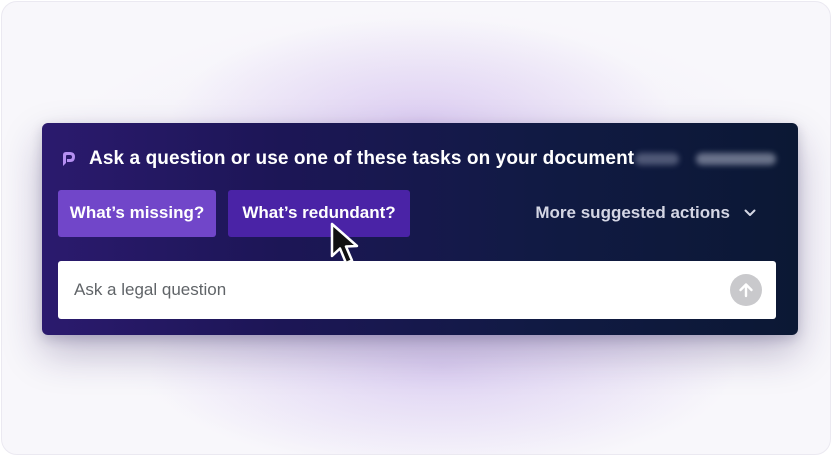 The width and height of the screenshot is (832, 456). Describe the element at coordinates (394, 290) in the screenshot. I see `legal-question-input` at that location.